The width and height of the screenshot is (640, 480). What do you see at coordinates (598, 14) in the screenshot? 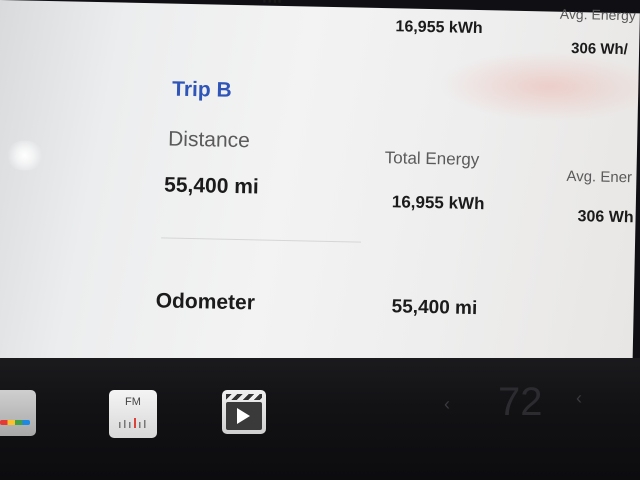
I see `trip-a-avg-energy-label: Avg. Energy` at bounding box center [598, 14].